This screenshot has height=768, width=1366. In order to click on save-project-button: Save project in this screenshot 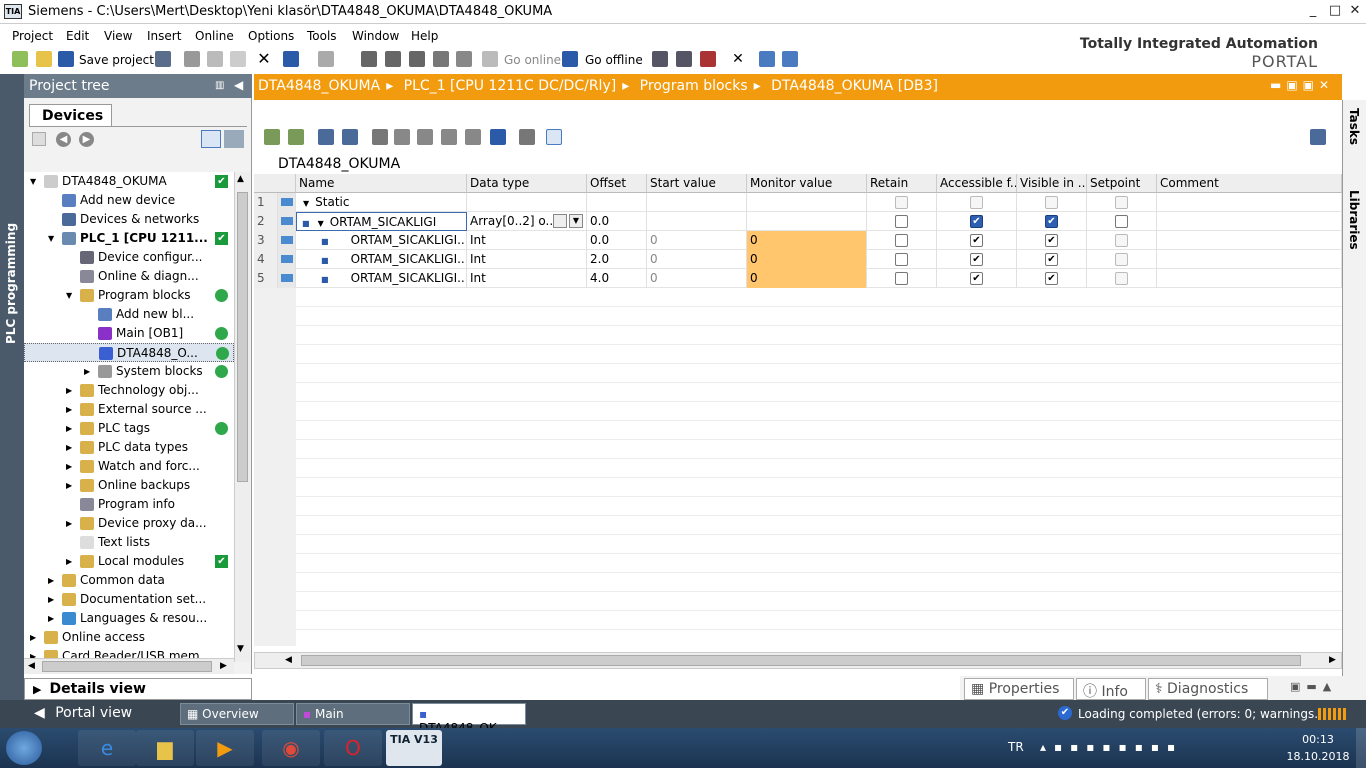, I will do `click(116, 60)`.